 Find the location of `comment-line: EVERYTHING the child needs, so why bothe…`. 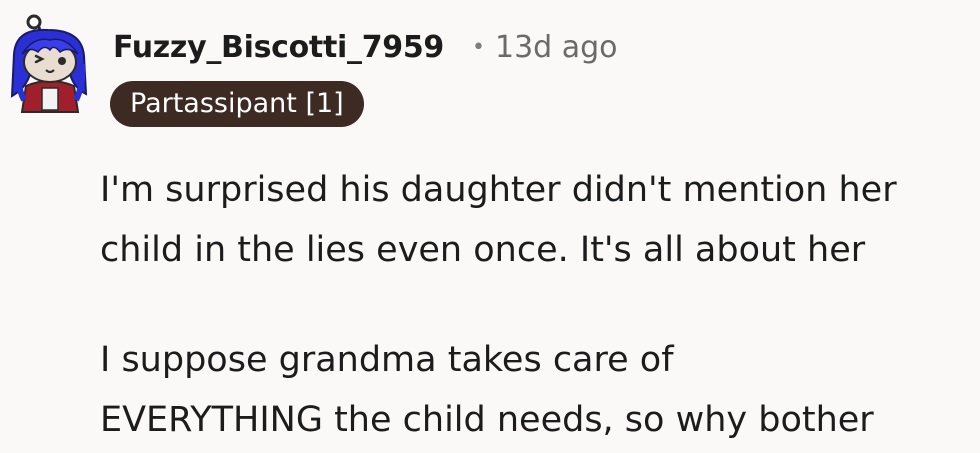

comment-line: EVERYTHING the child needs, so why bothe… is located at coordinates (487, 420).